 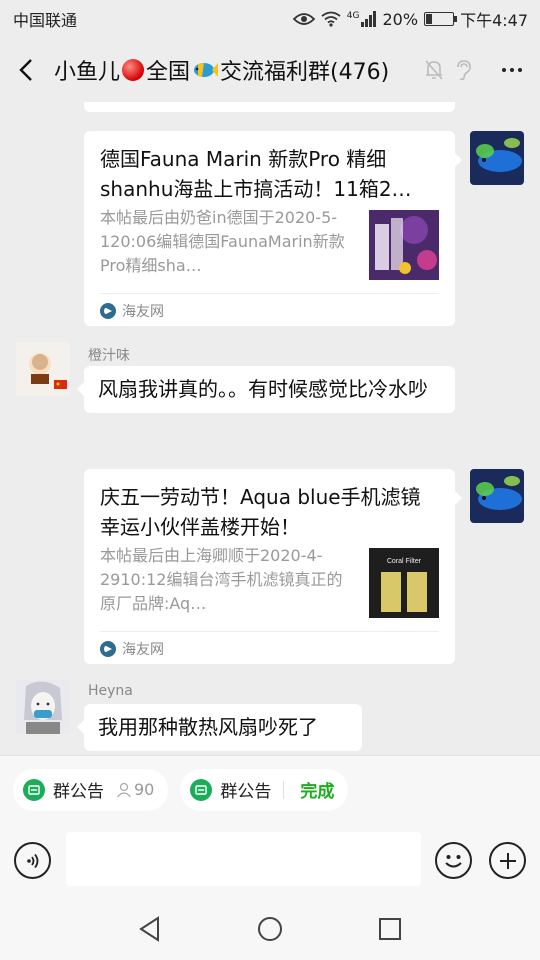 What do you see at coordinates (331, 19) in the screenshot?
I see `wifi-icon` at bounding box center [331, 19].